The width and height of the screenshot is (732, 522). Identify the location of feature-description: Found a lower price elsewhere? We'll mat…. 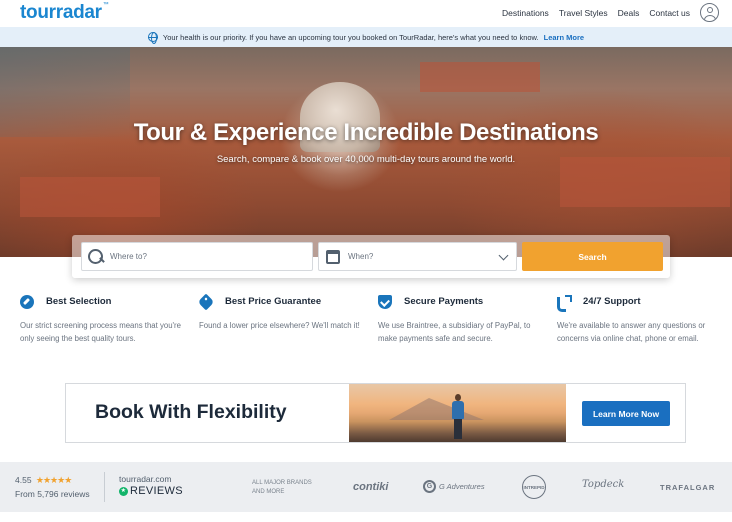
(279, 325).